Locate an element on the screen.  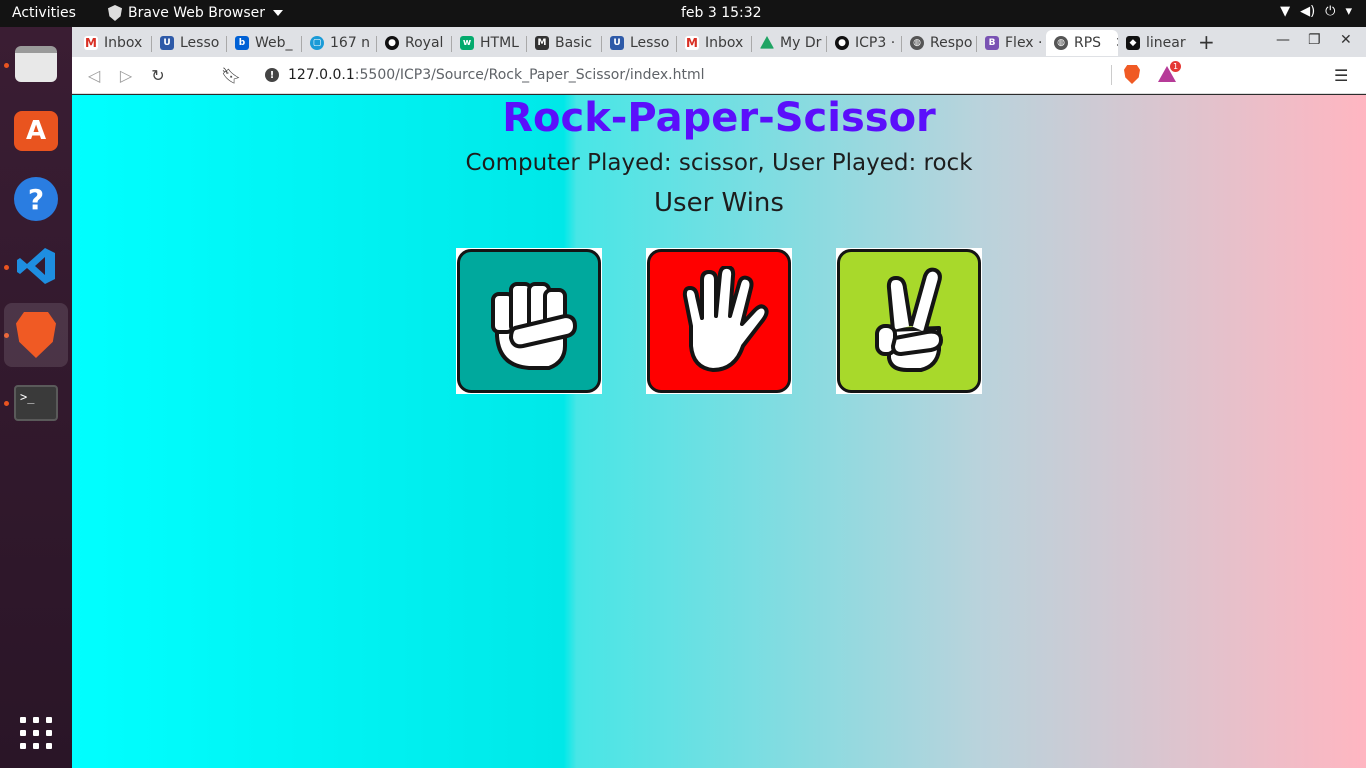
close-window-button: ✕ is located at coordinates (1346, 40).